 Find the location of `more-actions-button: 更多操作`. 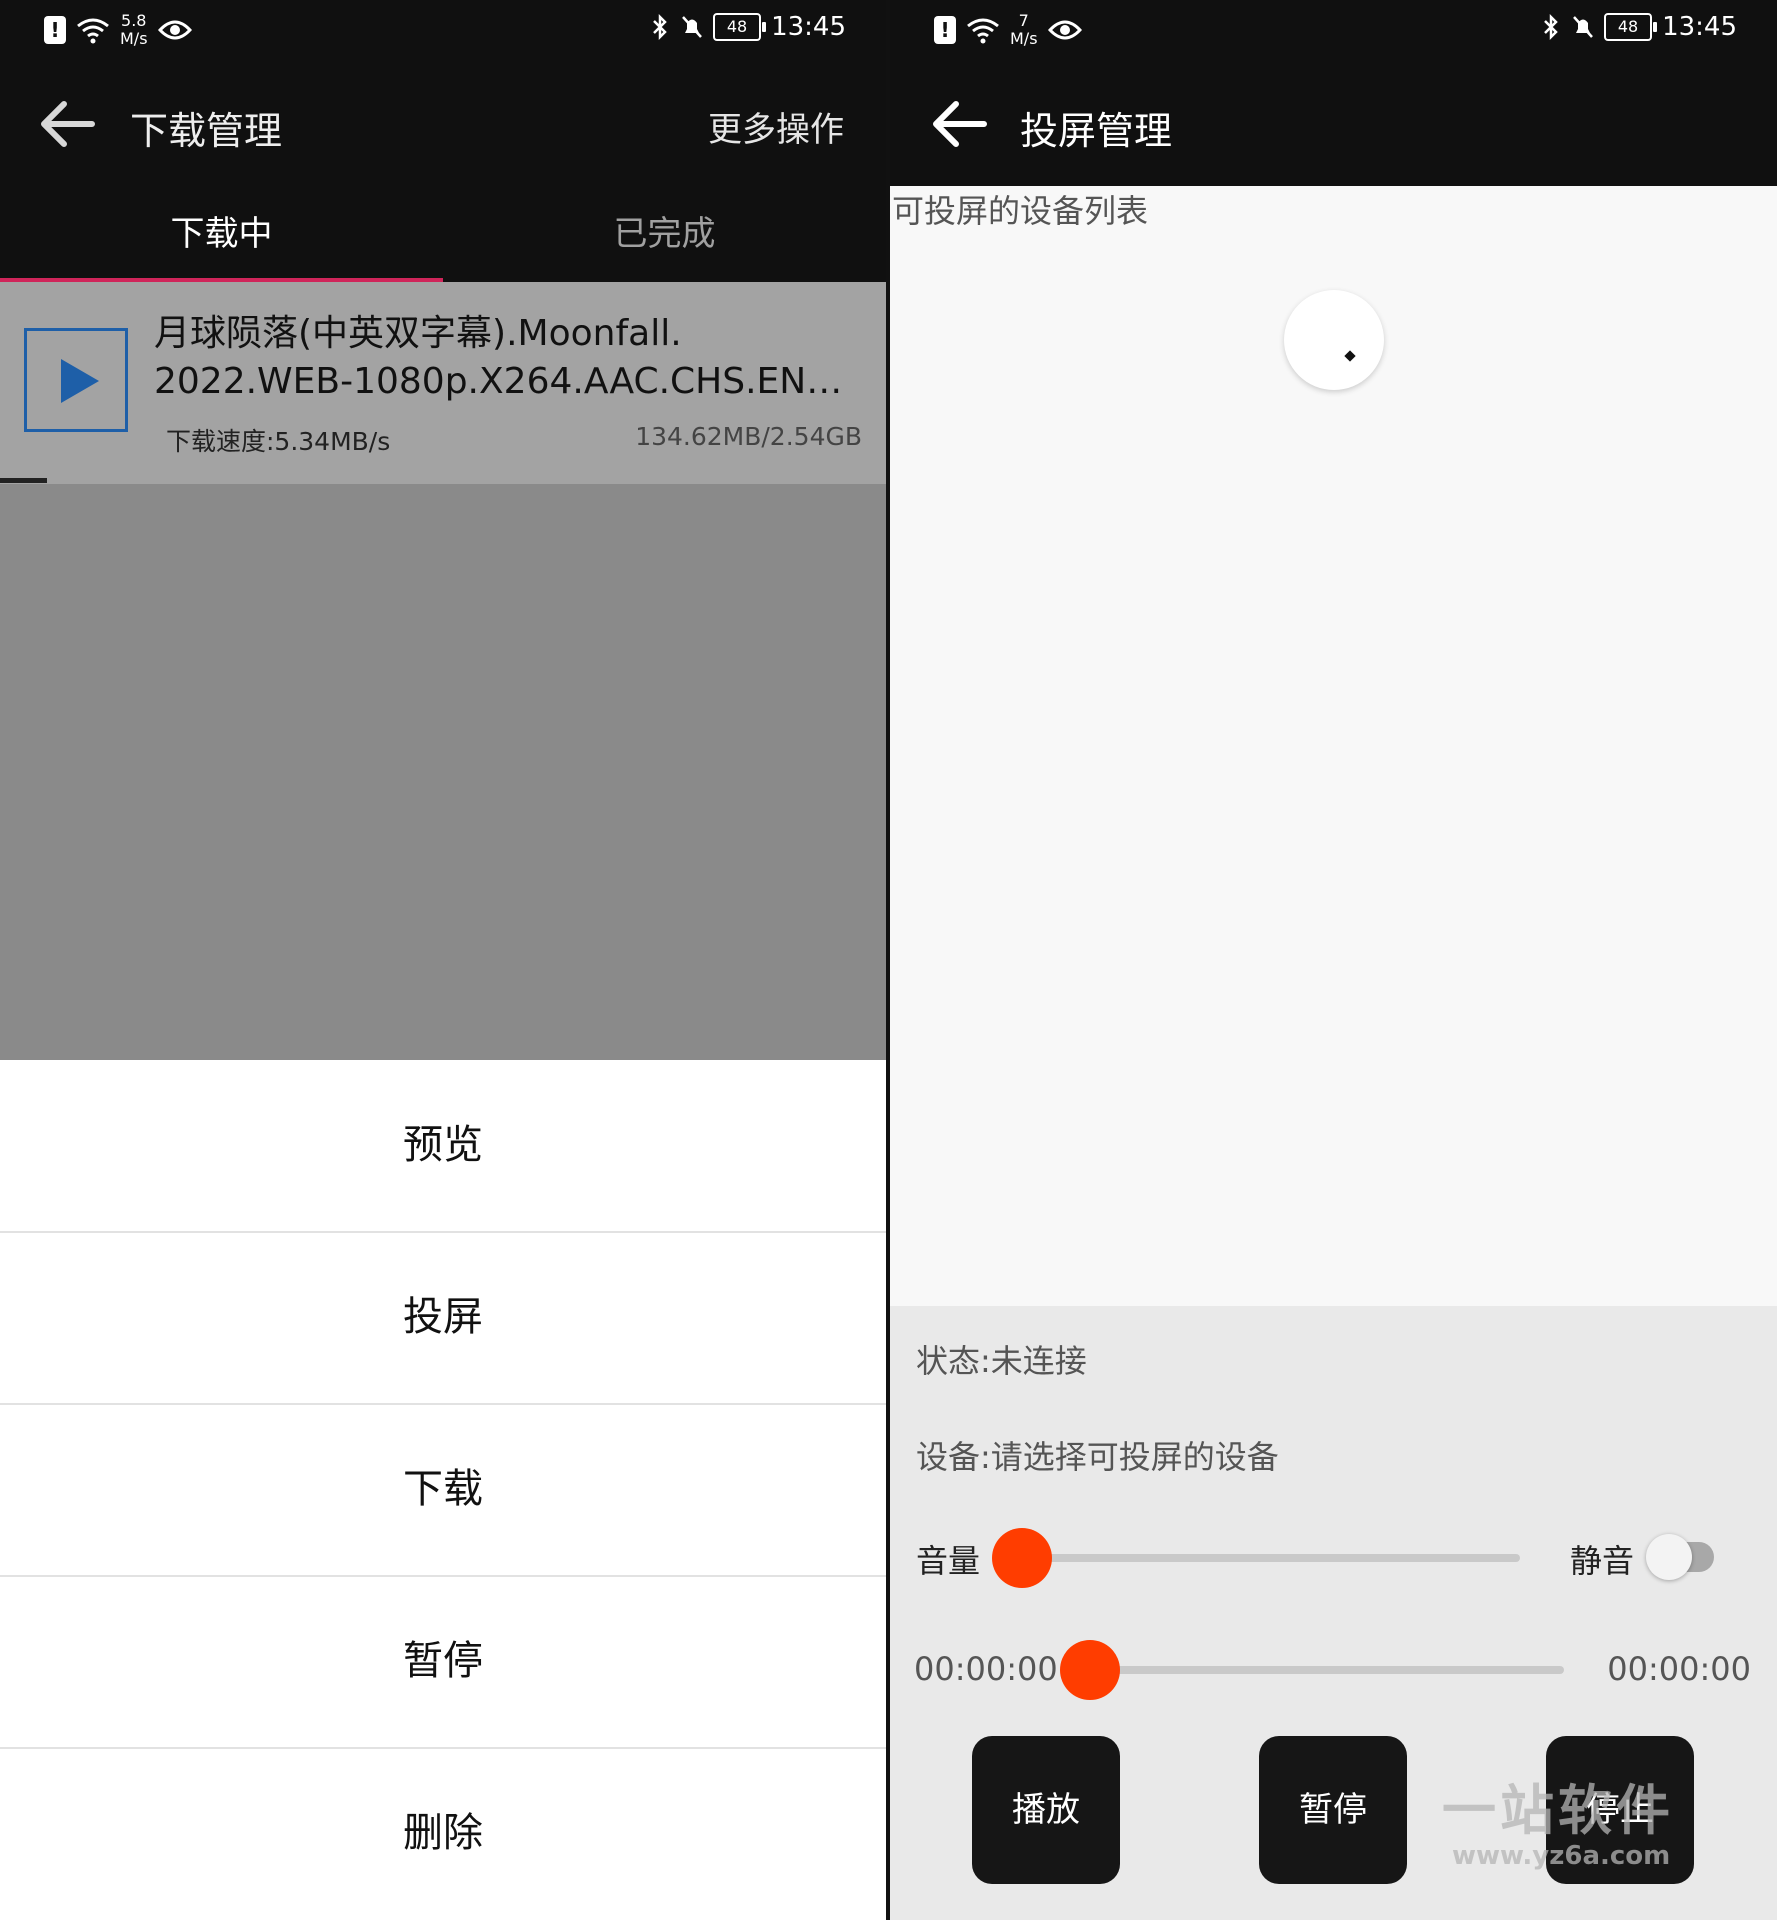

more-actions-button: 更多操作 is located at coordinates (776, 126).